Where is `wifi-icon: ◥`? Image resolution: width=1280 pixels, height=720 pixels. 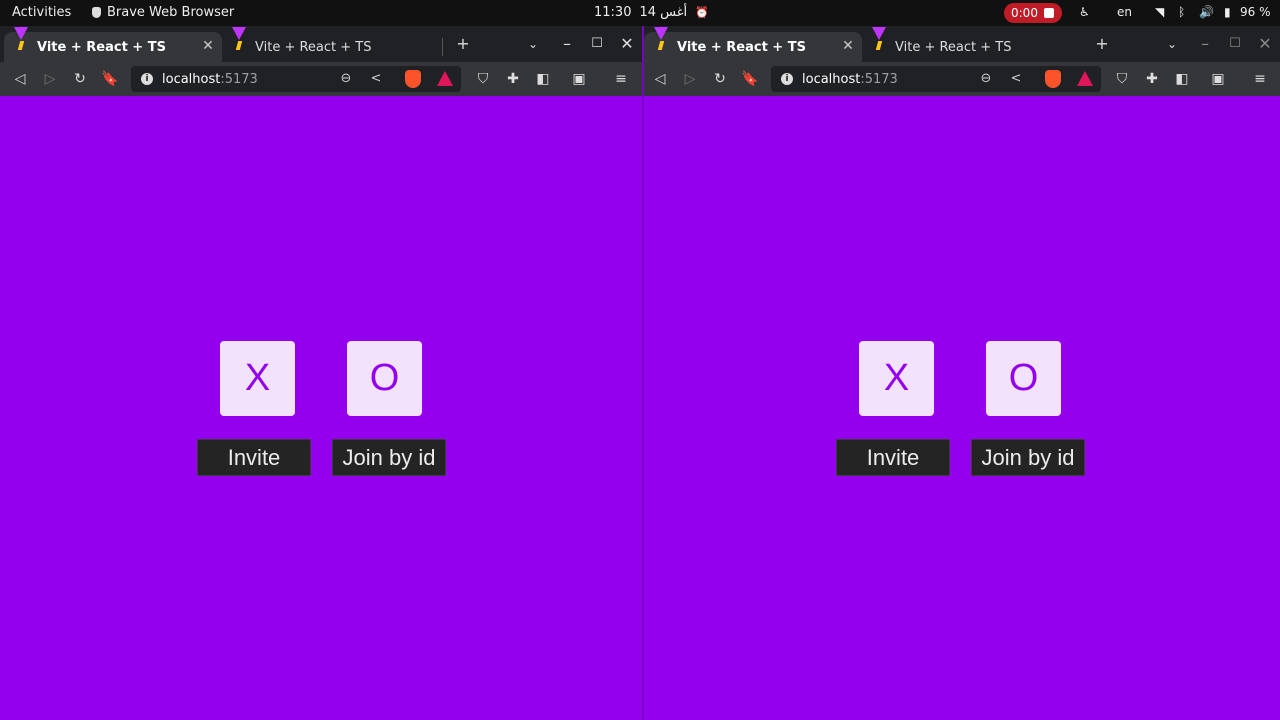 wifi-icon: ◥ is located at coordinates (1159, 12).